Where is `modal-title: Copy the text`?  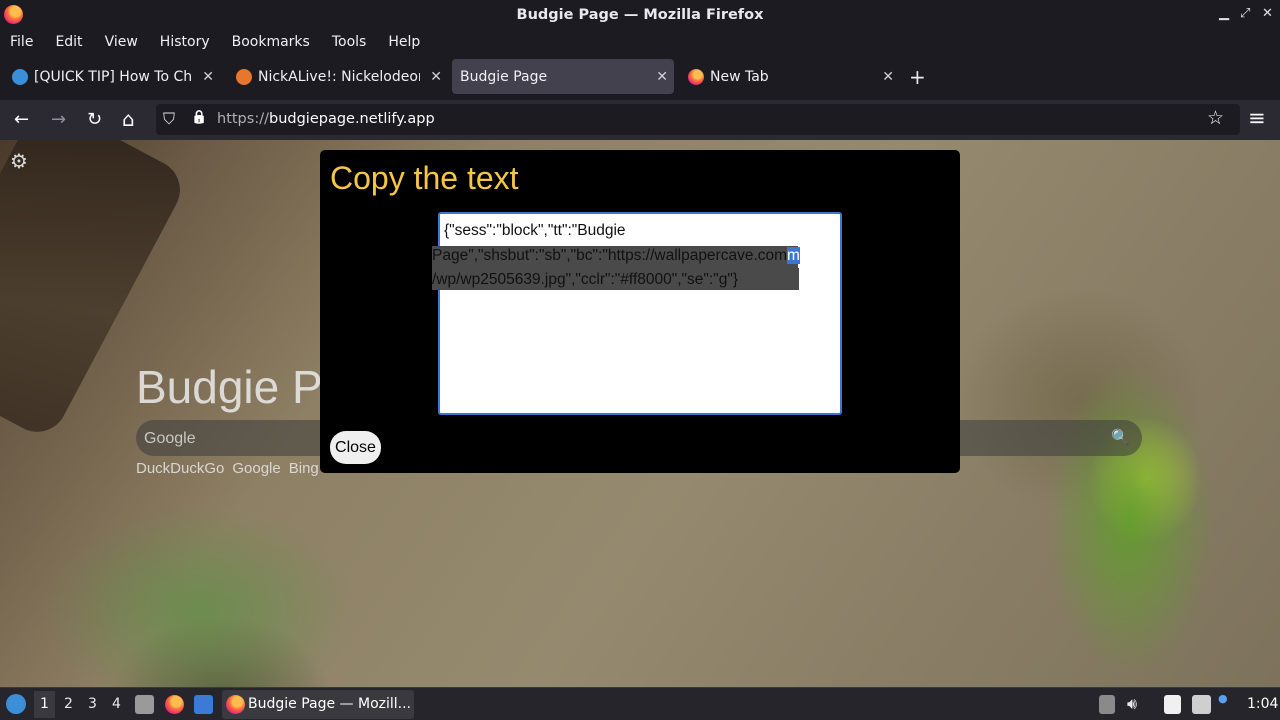
modal-title: Copy the text is located at coordinates (424, 178).